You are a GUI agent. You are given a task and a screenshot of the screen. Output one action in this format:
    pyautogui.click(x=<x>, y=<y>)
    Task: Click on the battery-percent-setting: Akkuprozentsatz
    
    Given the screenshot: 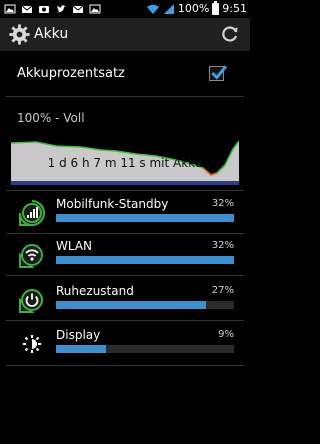 What is the action you would take?
    pyautogui.click(x=125, y=74)
    